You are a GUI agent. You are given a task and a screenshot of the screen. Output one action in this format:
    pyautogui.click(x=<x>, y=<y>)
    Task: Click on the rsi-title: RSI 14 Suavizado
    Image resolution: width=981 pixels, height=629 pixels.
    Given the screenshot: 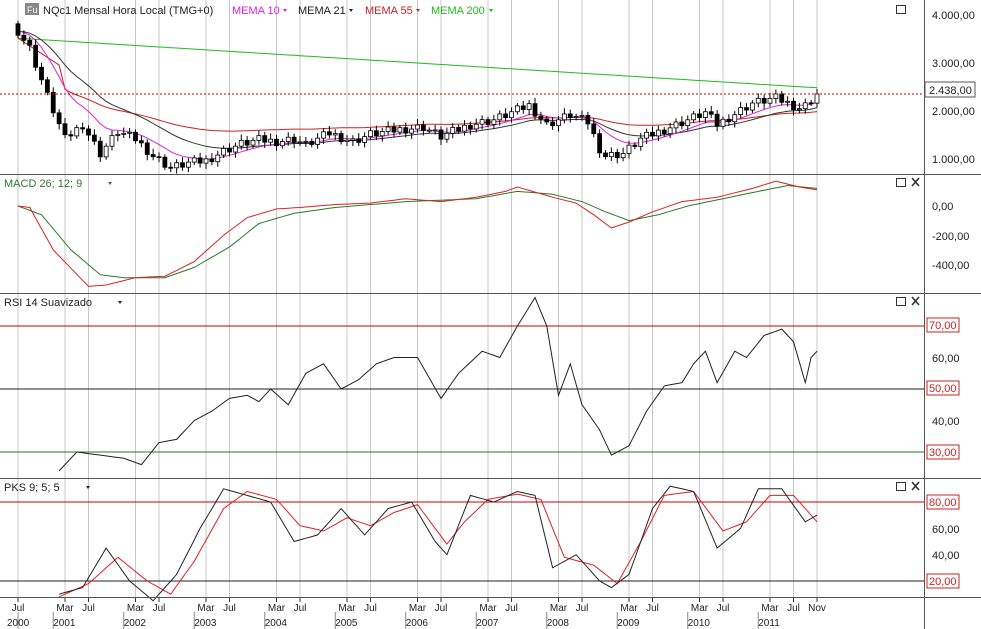 What is the action you would take?
    pyautogui.click(x=48, y=303)
    